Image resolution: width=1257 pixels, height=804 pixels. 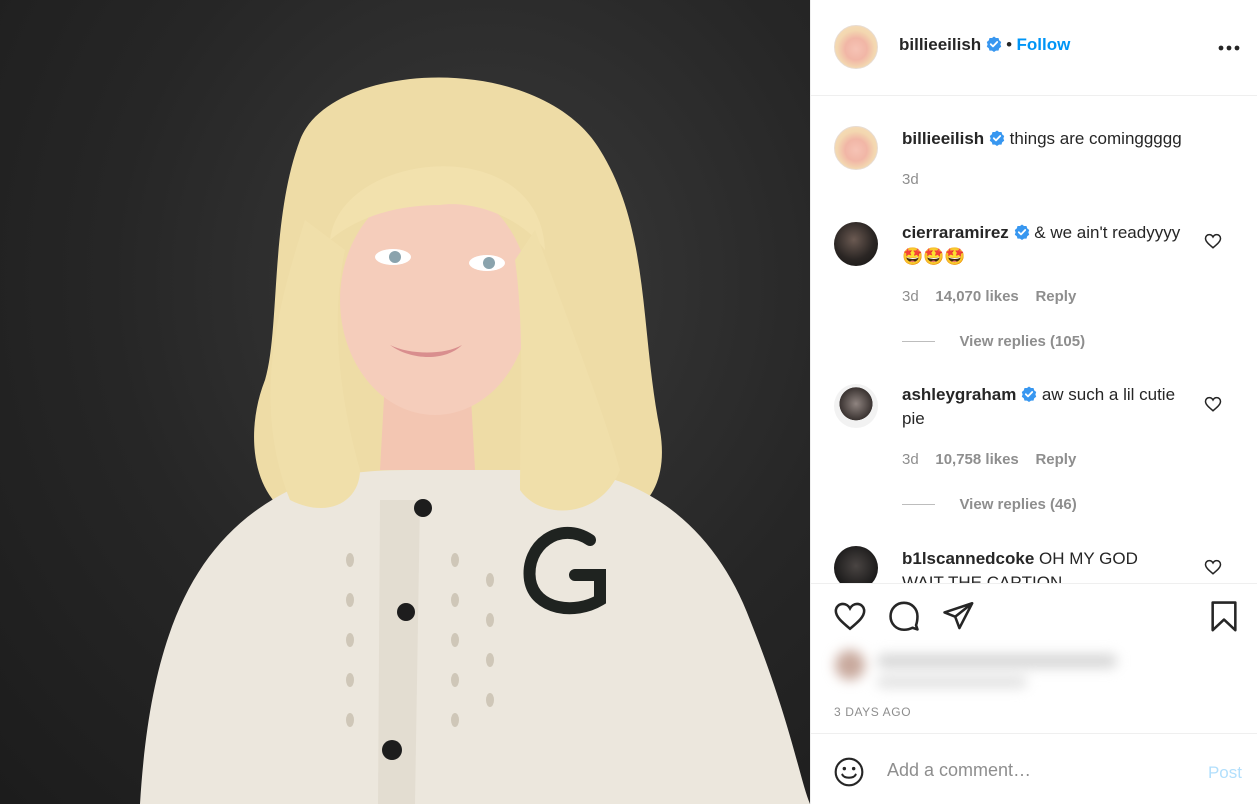 I want to click on view-replies-row: View replies (46), so click(x=989, y=505).